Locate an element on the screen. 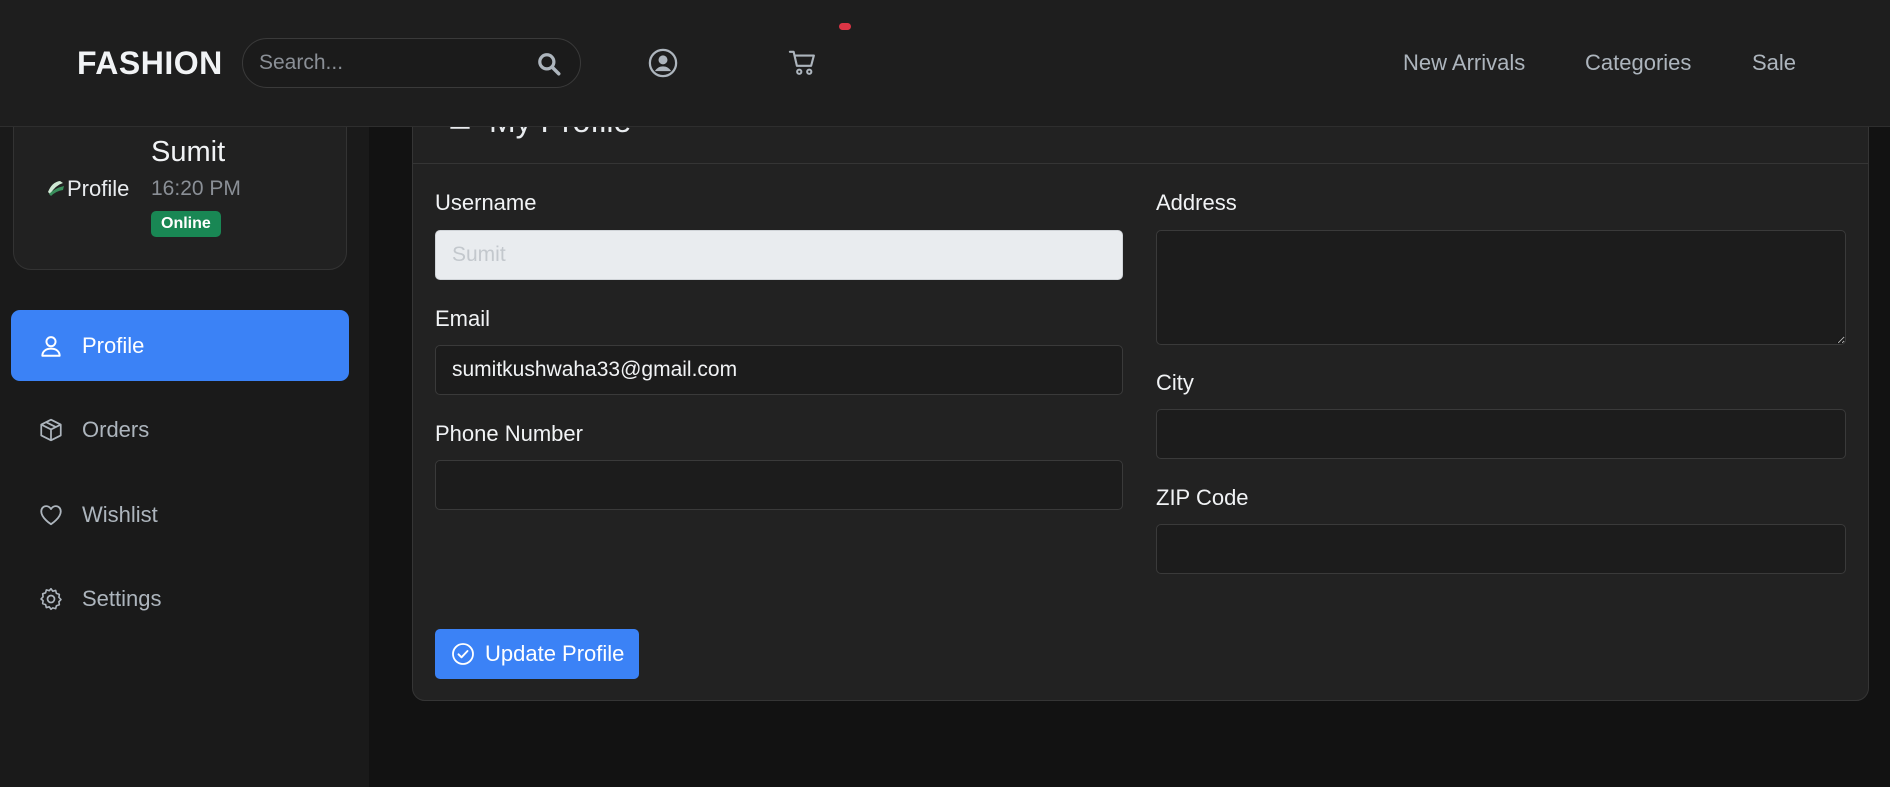  sidebar-item-label: Orders is located at coordinates (116, 429).